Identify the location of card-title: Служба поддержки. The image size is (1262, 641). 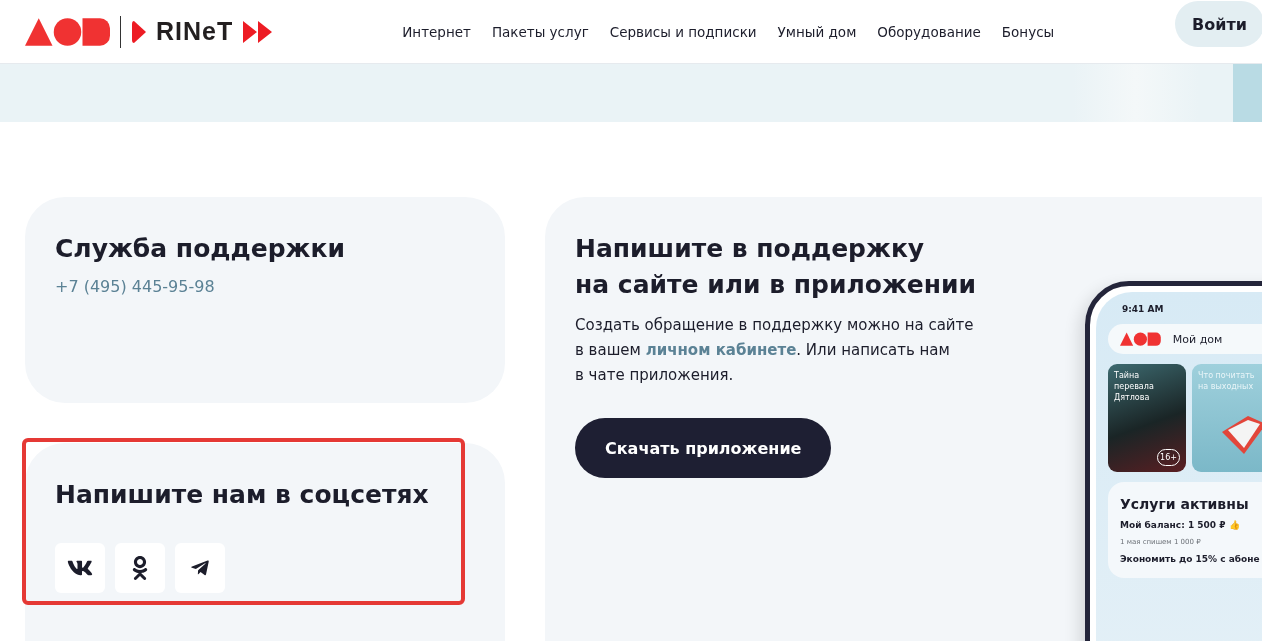
(200, 249).